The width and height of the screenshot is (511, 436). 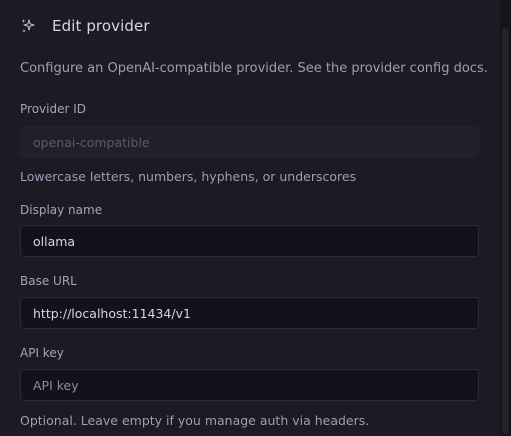 I want to click on dialog-header: Edit provider, so click(x=85, y=26).